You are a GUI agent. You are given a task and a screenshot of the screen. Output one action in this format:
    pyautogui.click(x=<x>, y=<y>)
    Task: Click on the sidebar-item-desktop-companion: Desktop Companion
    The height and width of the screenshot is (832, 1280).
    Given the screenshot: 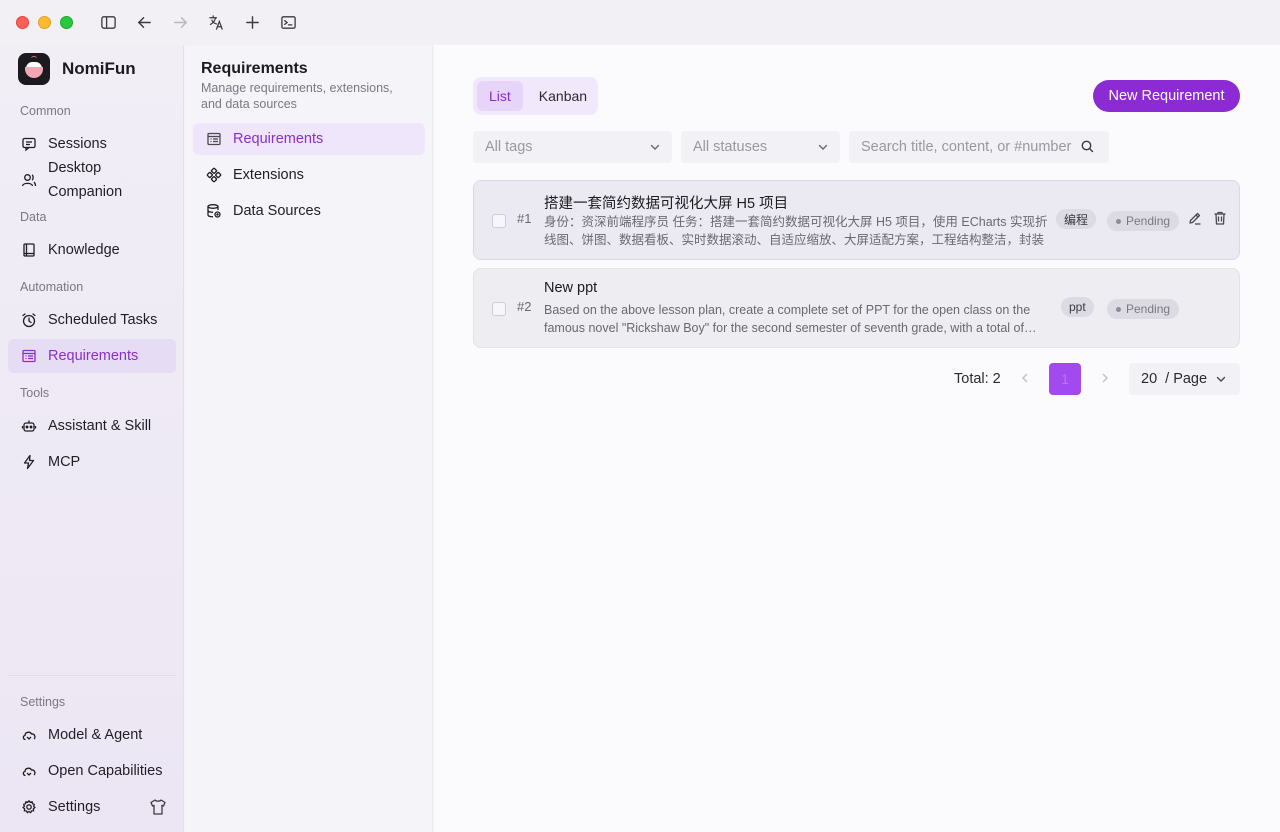 What is the action you would take?
    pyautogui.click(x=92, y=180)
    